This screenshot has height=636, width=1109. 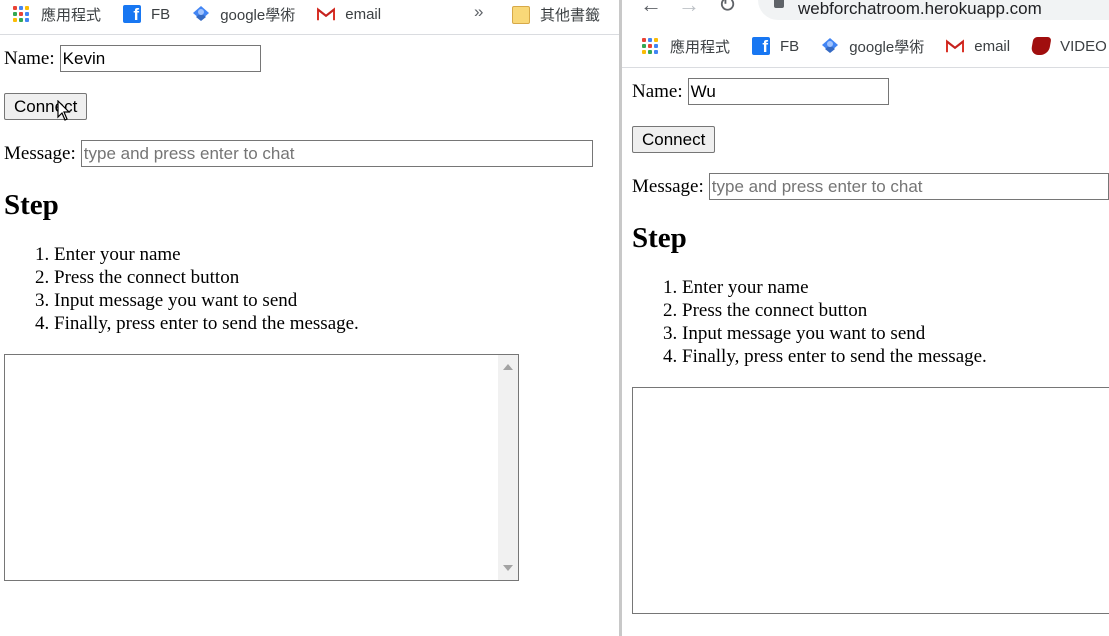 What do you see at coordinates (689, 9) in the screenshot?
I see `forward-arrow-icon: →` at bounding box center [689, 9].